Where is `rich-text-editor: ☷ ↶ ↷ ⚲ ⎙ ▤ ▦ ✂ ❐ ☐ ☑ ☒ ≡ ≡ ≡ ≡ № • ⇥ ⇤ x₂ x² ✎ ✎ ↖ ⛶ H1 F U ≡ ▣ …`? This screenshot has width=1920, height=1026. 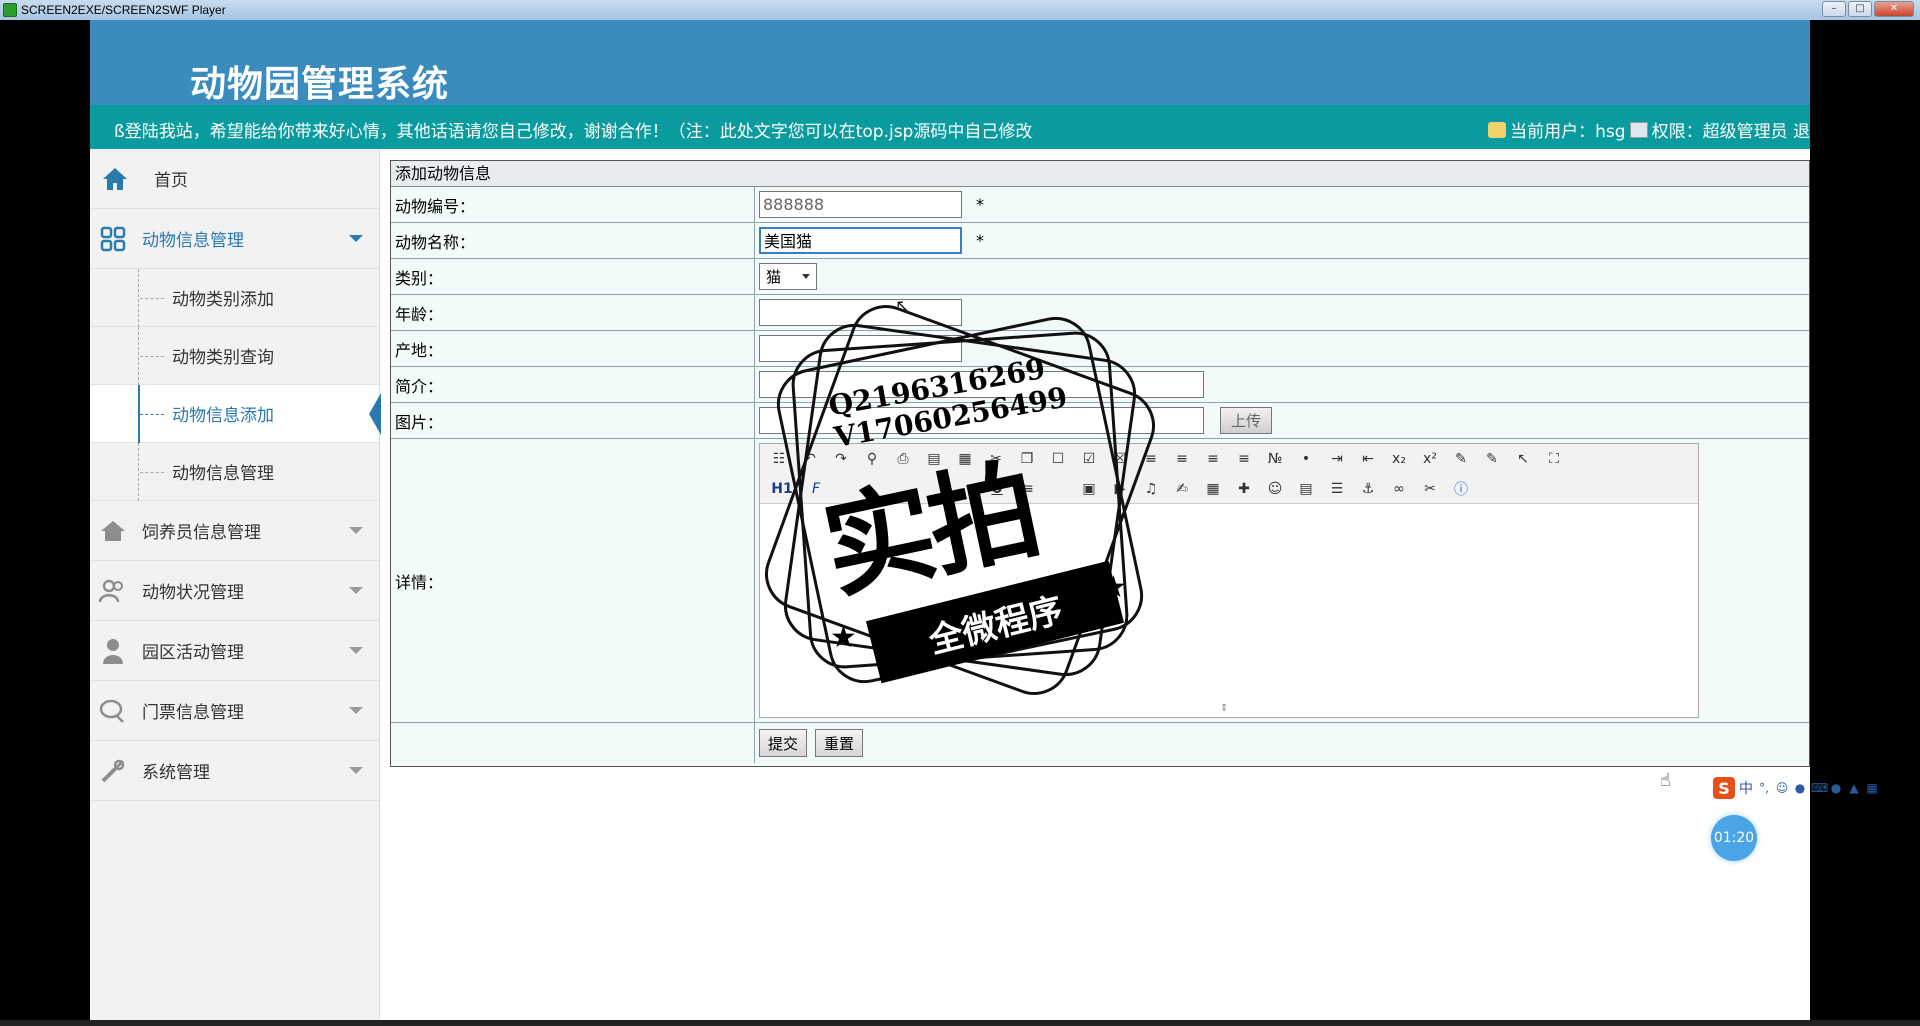
rich-text-editor: ☷ ↶ ↷ ⚲ ⎙ ▤ ▦ ✂ ❐ ☐ ☑ ☒ ≡ ≡ ≡ ≡ № • ⇥ ⇤ x₂ x² ✎ ✎ ↖ ⛶ H1 F U ≡ ▣ … is located at coordinates (1229, 580).